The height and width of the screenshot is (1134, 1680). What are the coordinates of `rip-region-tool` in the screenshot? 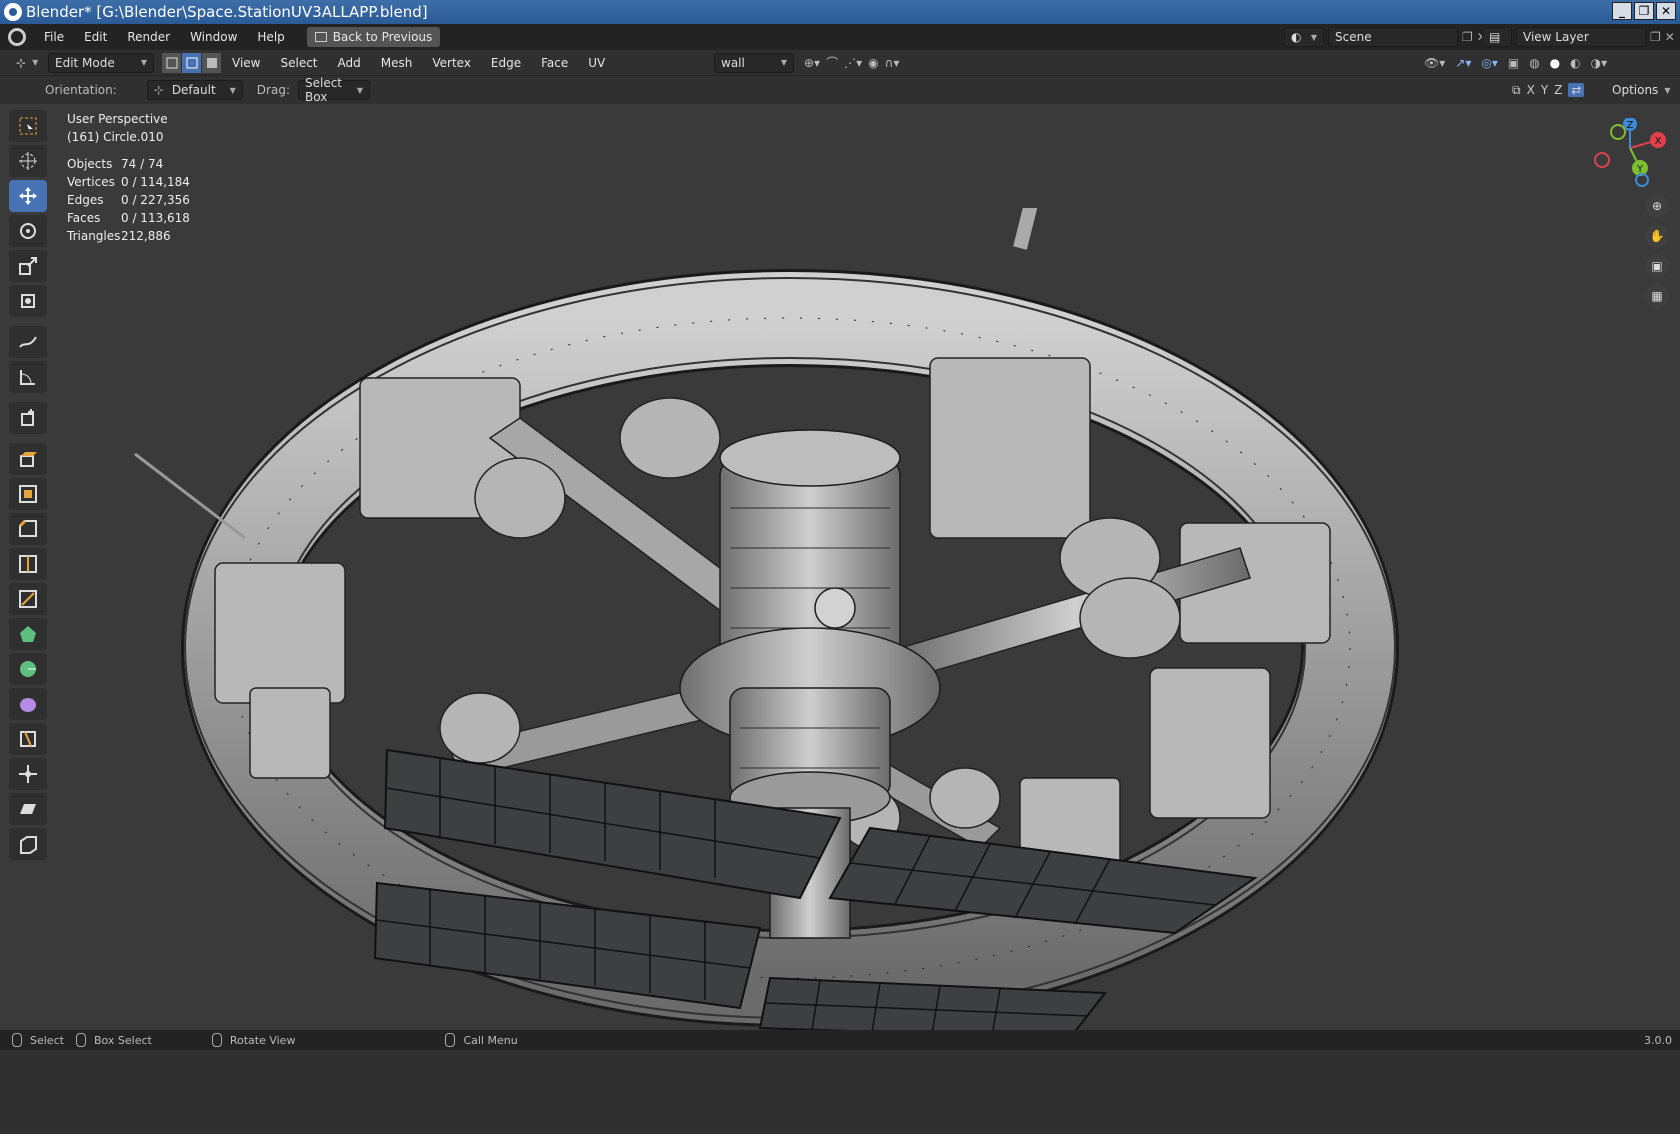 It's located at (28, 844).